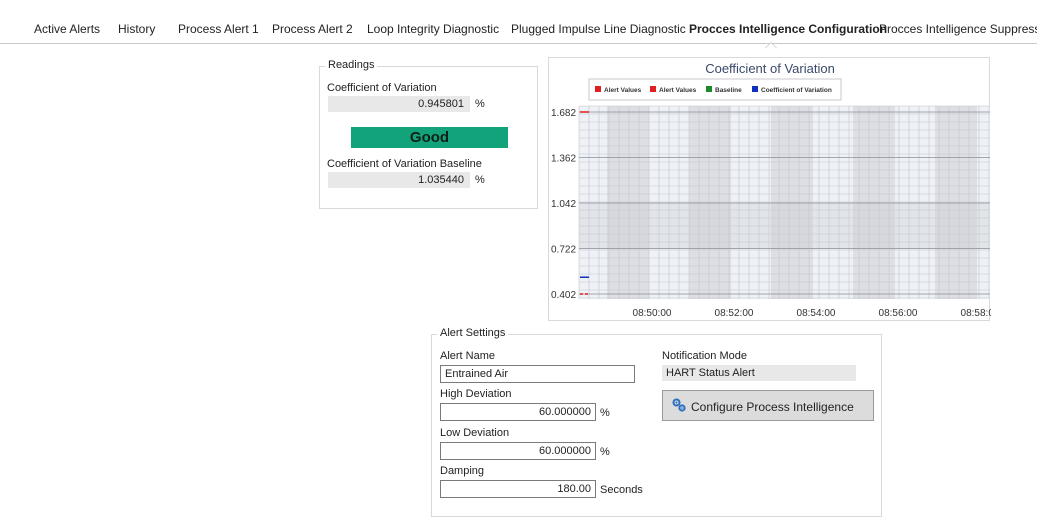 The image size is (1037, 527). I want to click on high-deviation-input: 60.000000, so click(518, 412).